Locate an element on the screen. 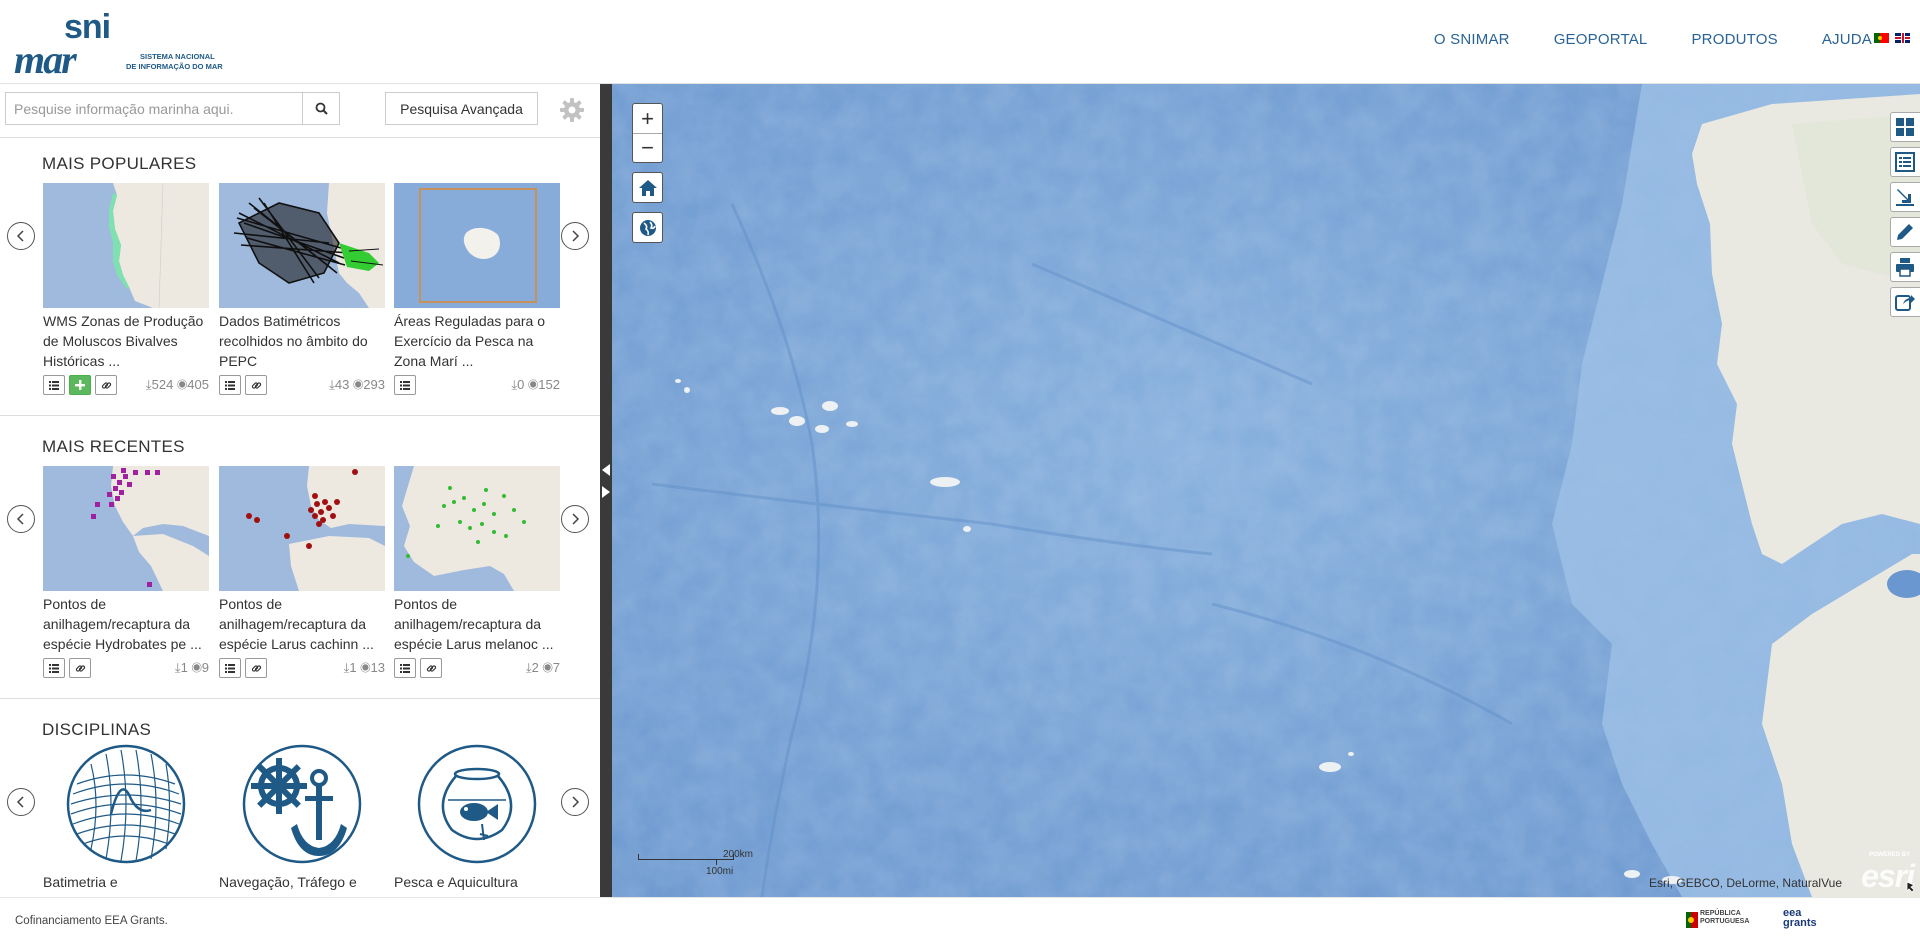 Image resolution: width=1920 pixels, height=947 pixels. discipline-label: Navegação, Tráfego e is located at coordinates (302, 882).